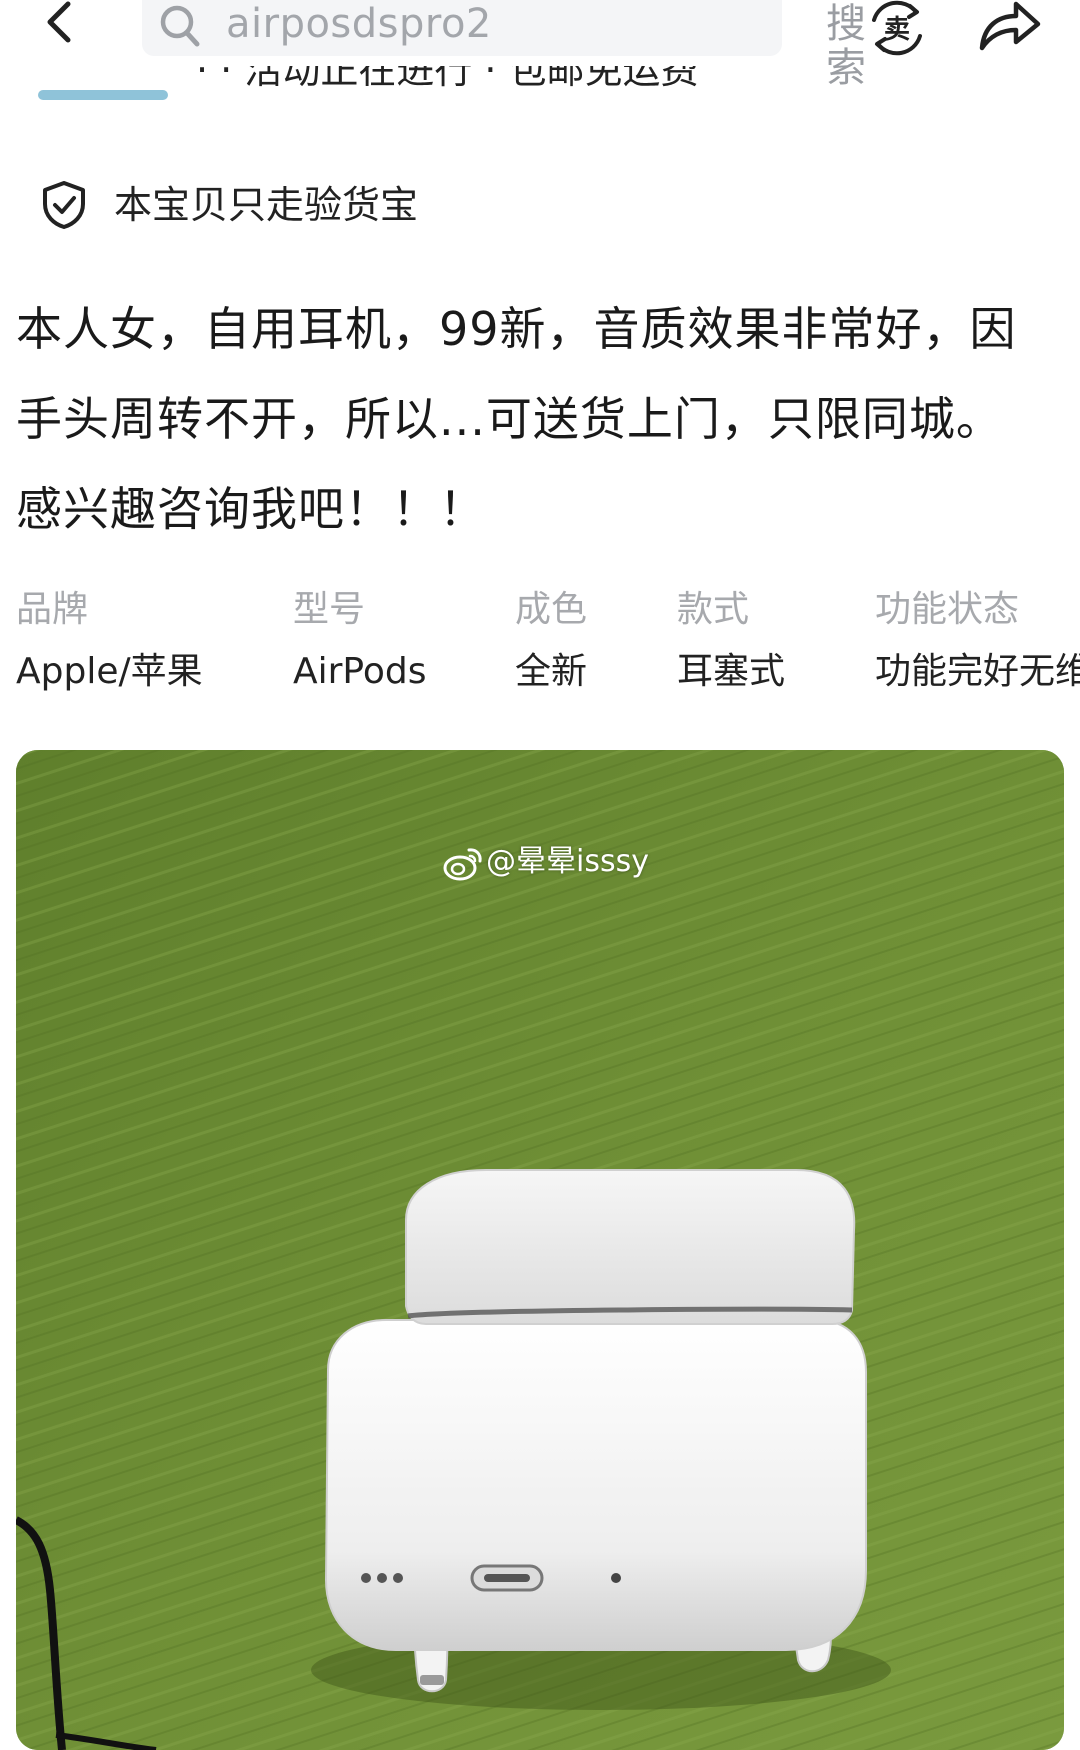 This screenshot has width=1080, height=1750. I want to click on attribute-label: 成色, so click(551, 609).